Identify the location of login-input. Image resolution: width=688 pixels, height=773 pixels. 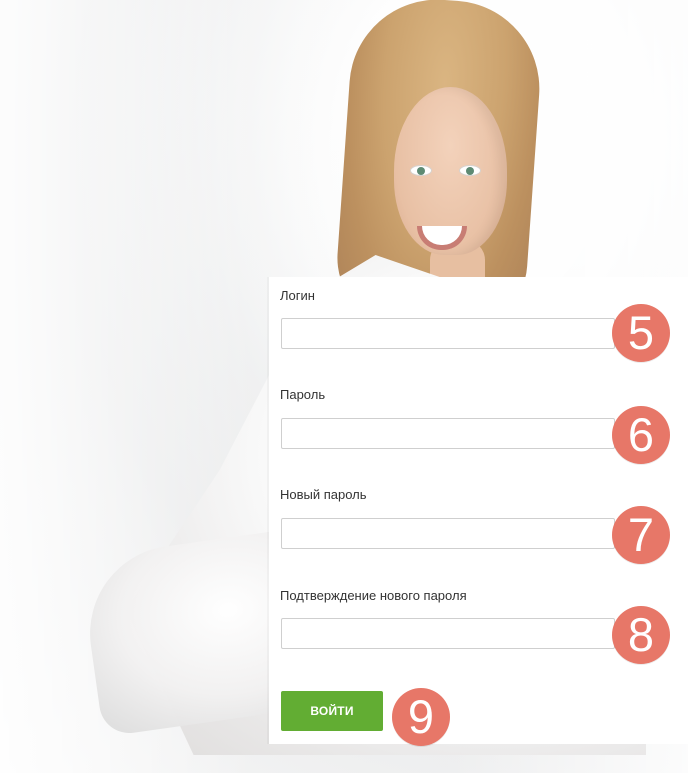
(448, 333).